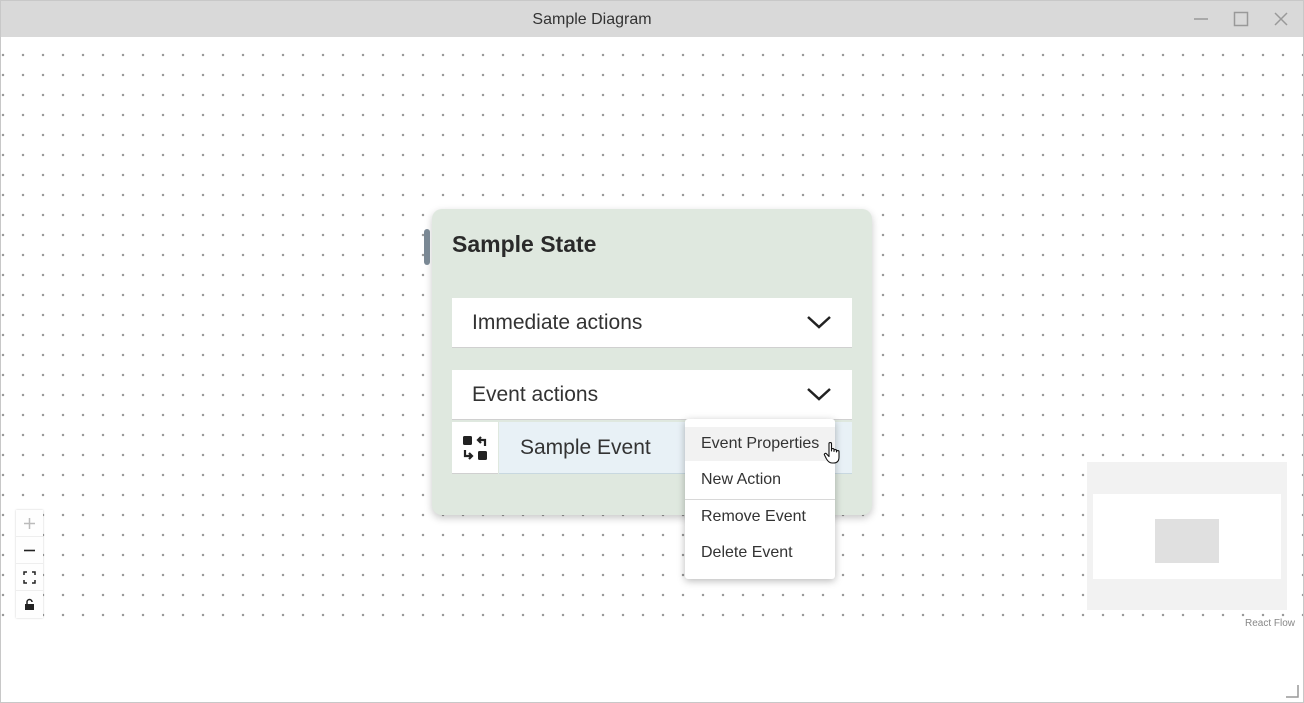  I want to click on close-icon, so click(1281, 19).